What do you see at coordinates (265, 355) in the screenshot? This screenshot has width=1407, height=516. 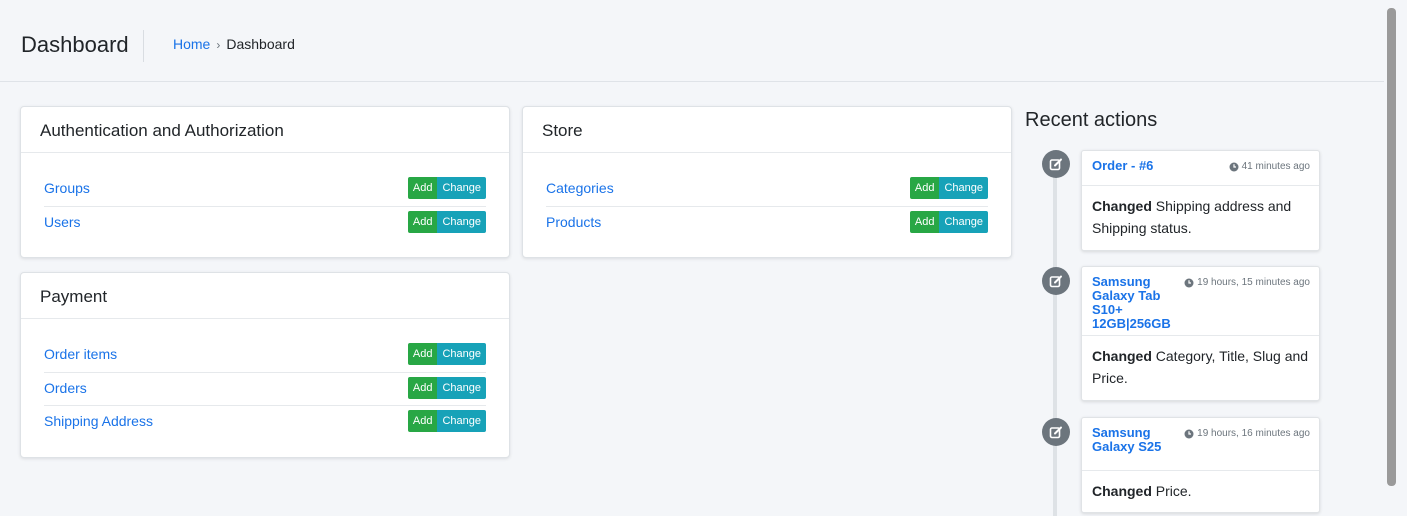 I see `model-row-order-items: Order items Add Change` at bounding box center [265, 355].